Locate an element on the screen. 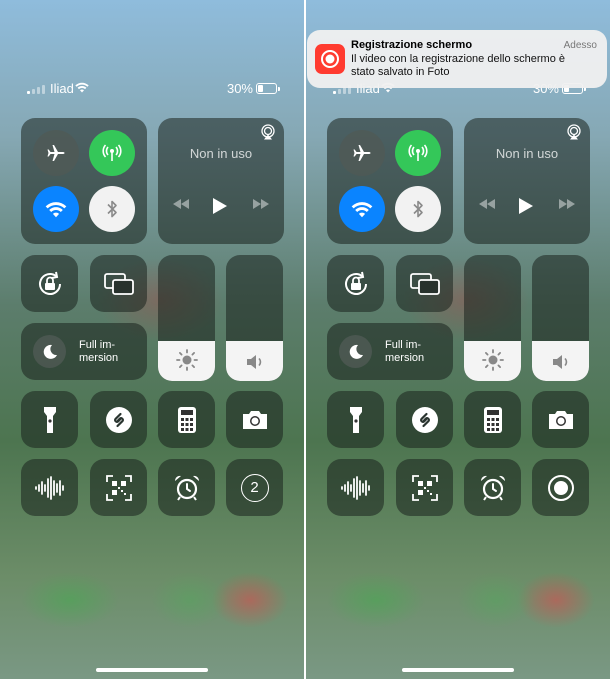 This screenshot has width=610, height=679. timer-icon: 2 is located at coordinates (254, 487).